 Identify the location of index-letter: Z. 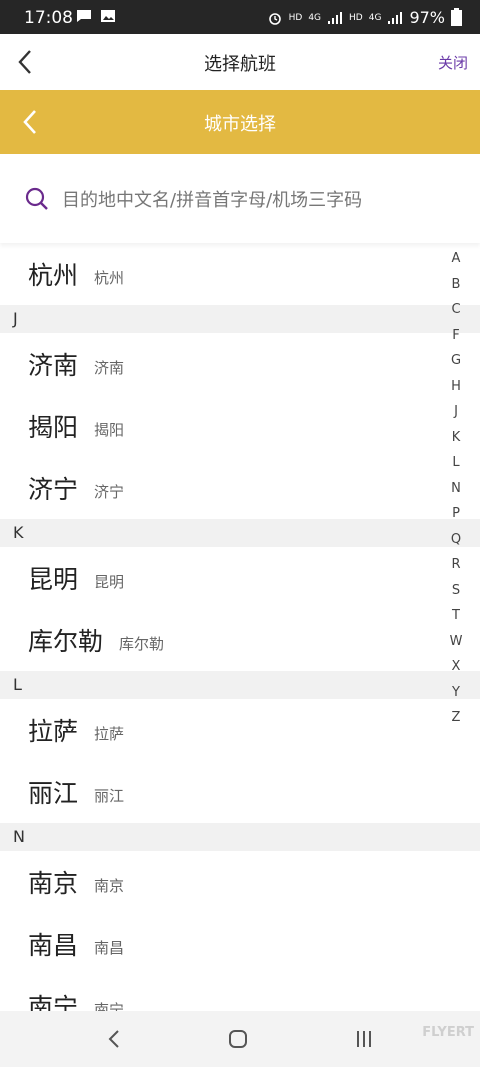
(456, 718).